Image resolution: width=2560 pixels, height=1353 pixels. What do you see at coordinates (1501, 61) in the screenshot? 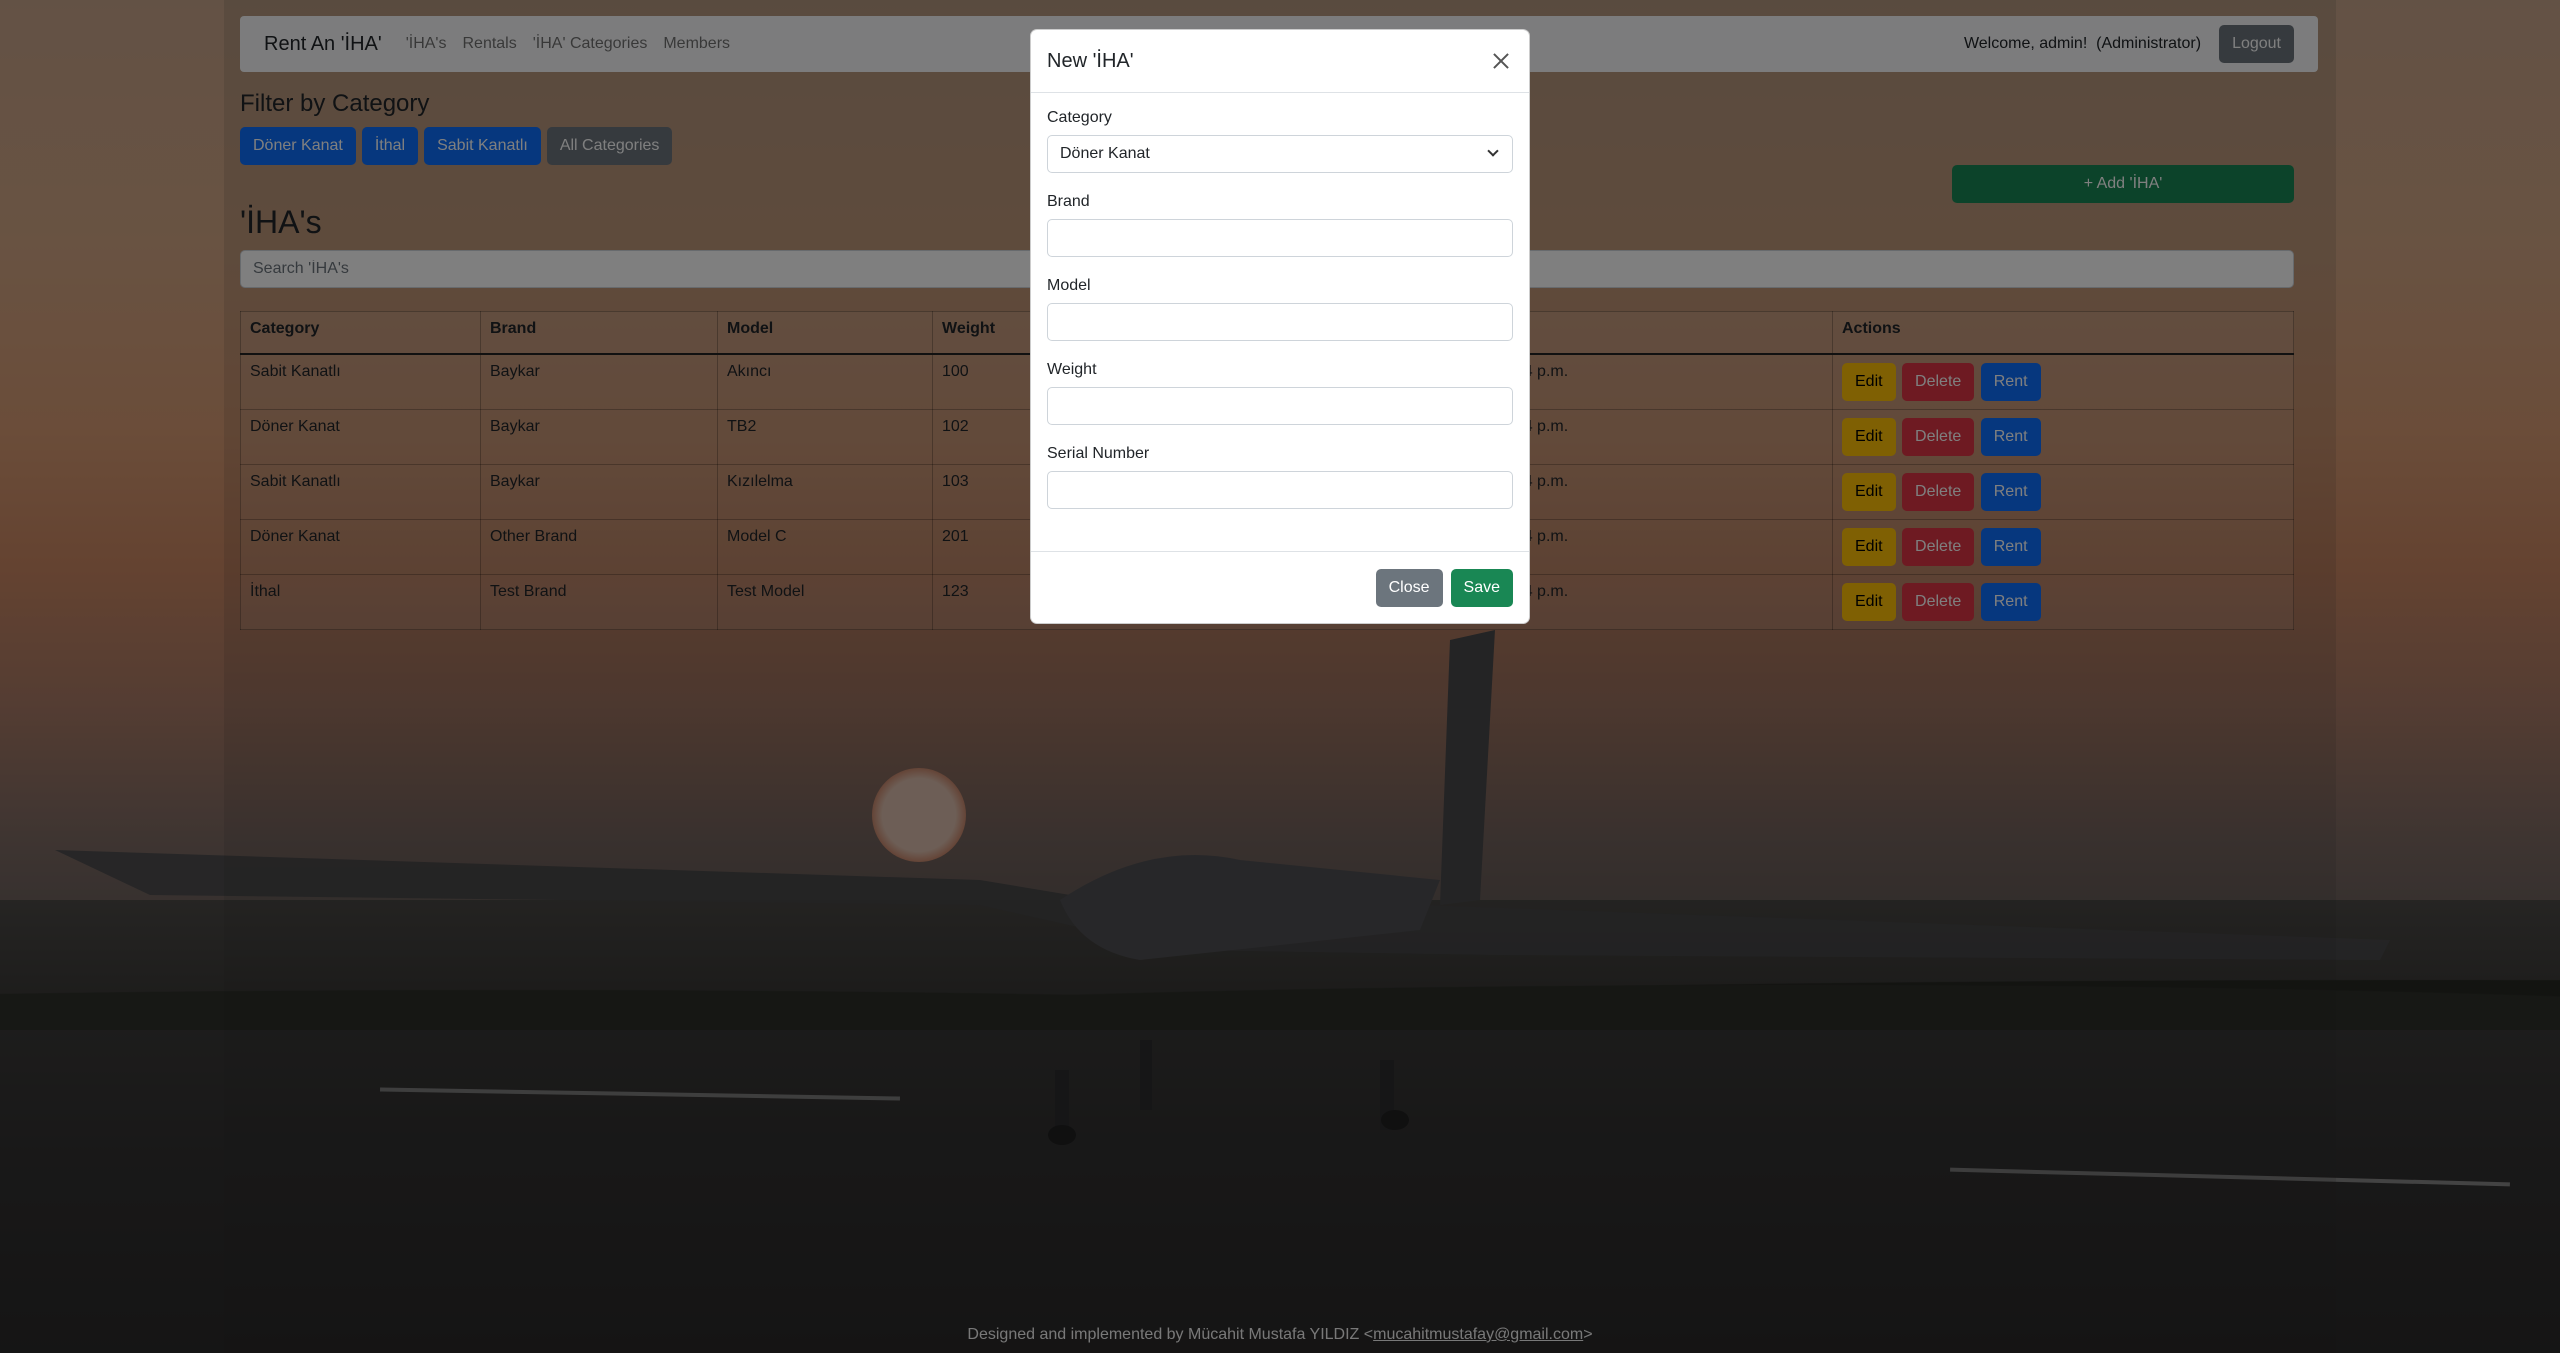
I see `close-icon` at bounding box center [1501, 61].